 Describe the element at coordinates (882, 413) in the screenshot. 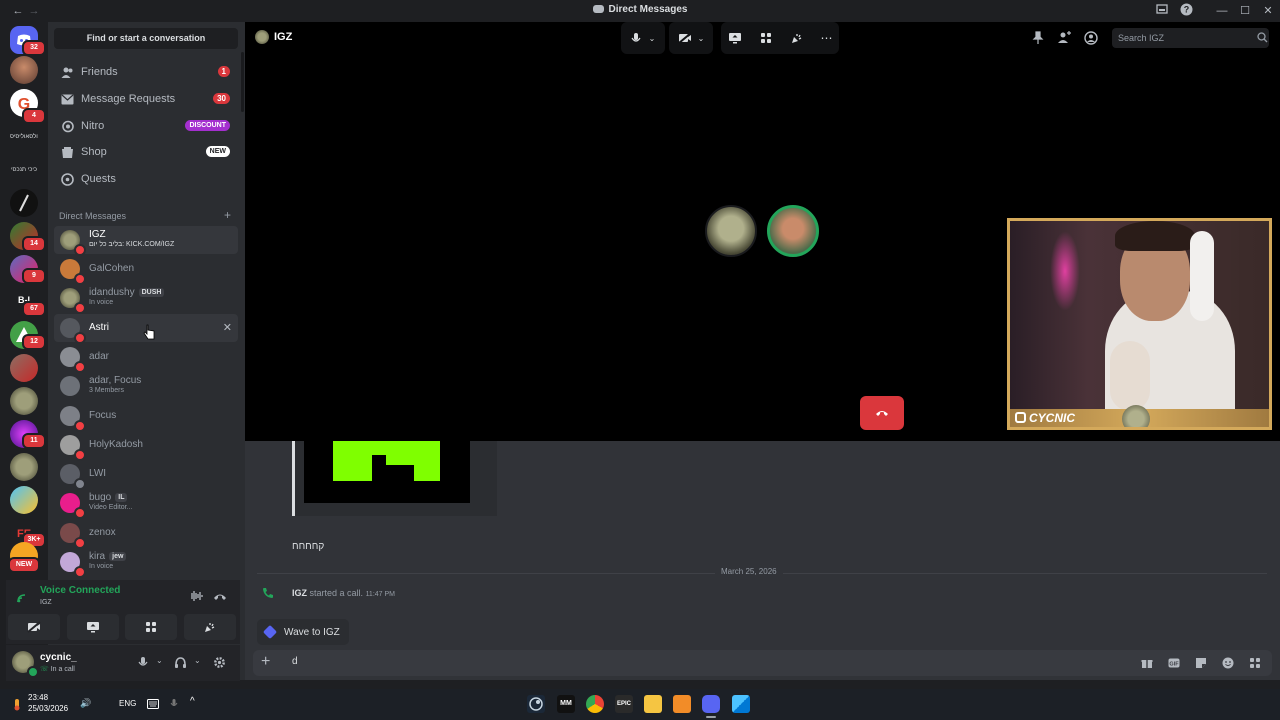

I see `hang-up-button` at that location.